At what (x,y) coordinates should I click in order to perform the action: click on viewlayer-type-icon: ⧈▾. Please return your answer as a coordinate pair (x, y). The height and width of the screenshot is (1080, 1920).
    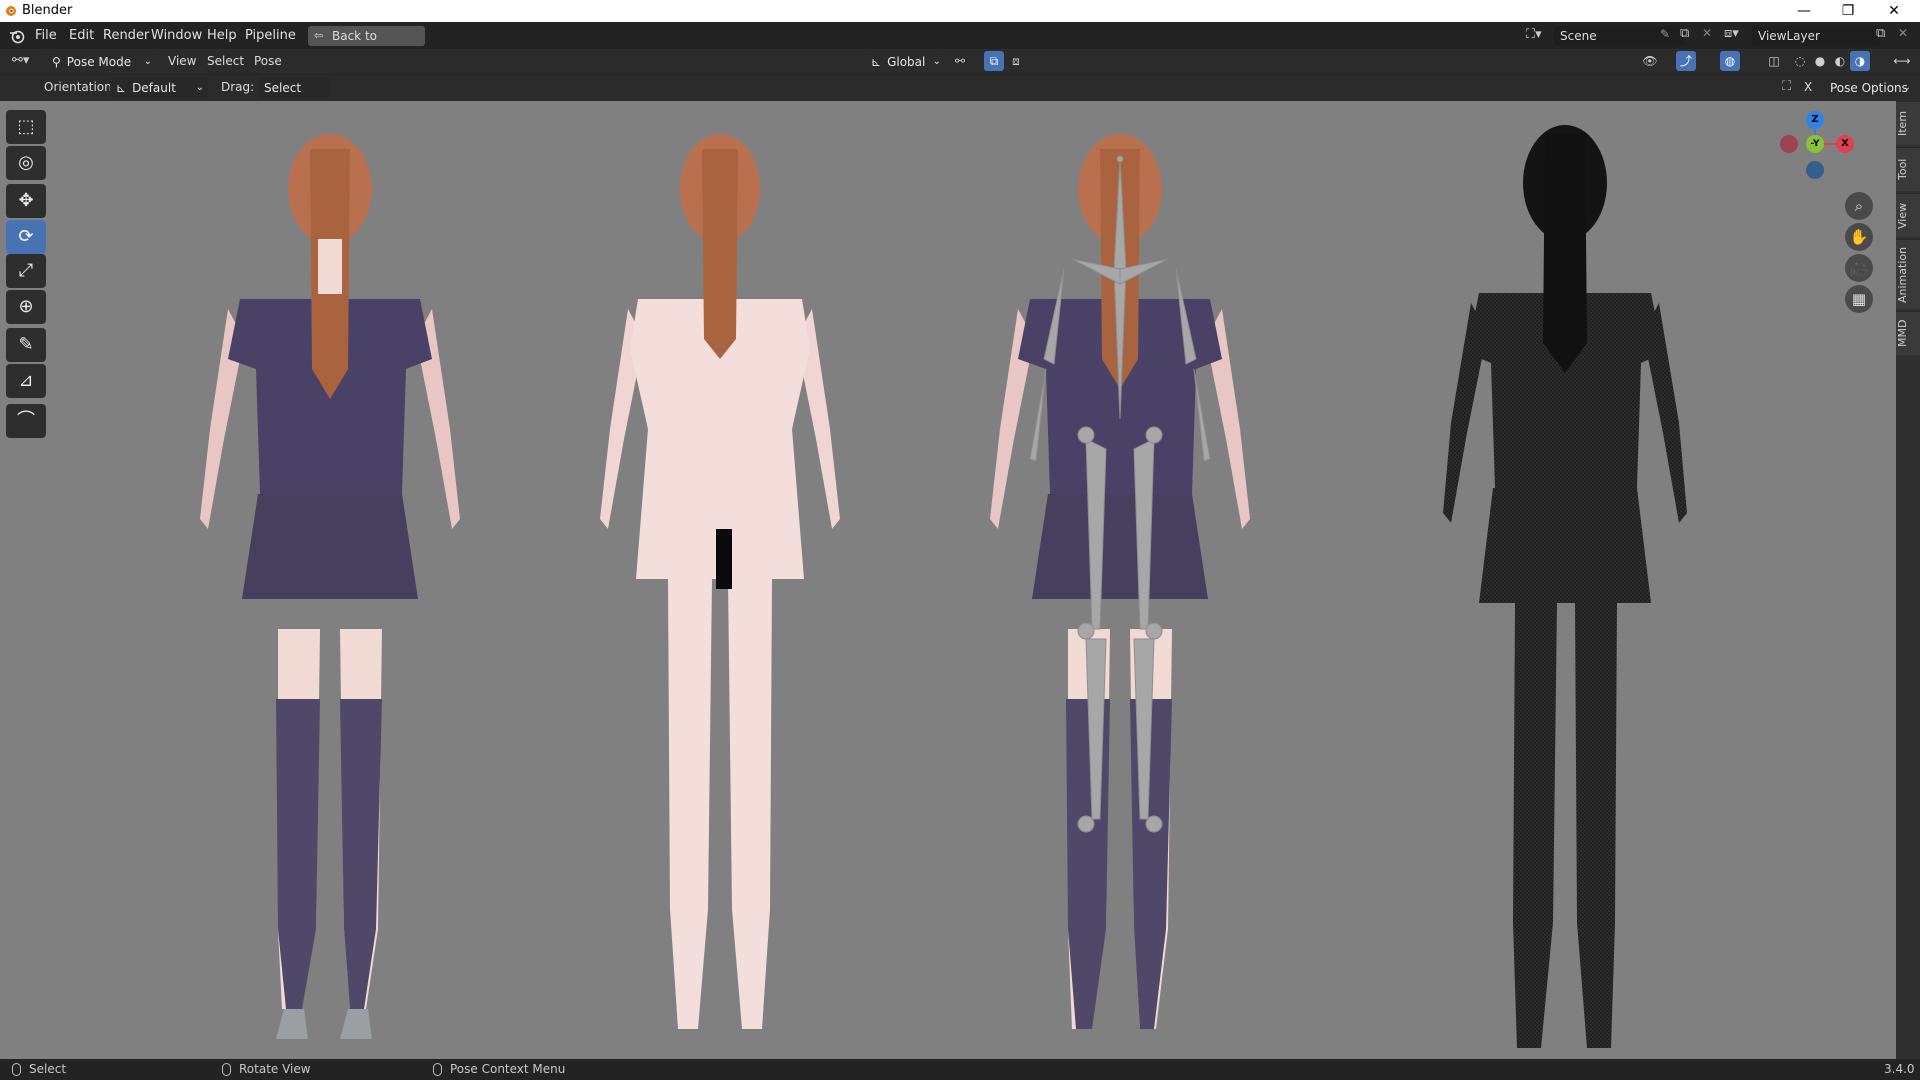
    Looking at the image, I should click on (1731, 33).